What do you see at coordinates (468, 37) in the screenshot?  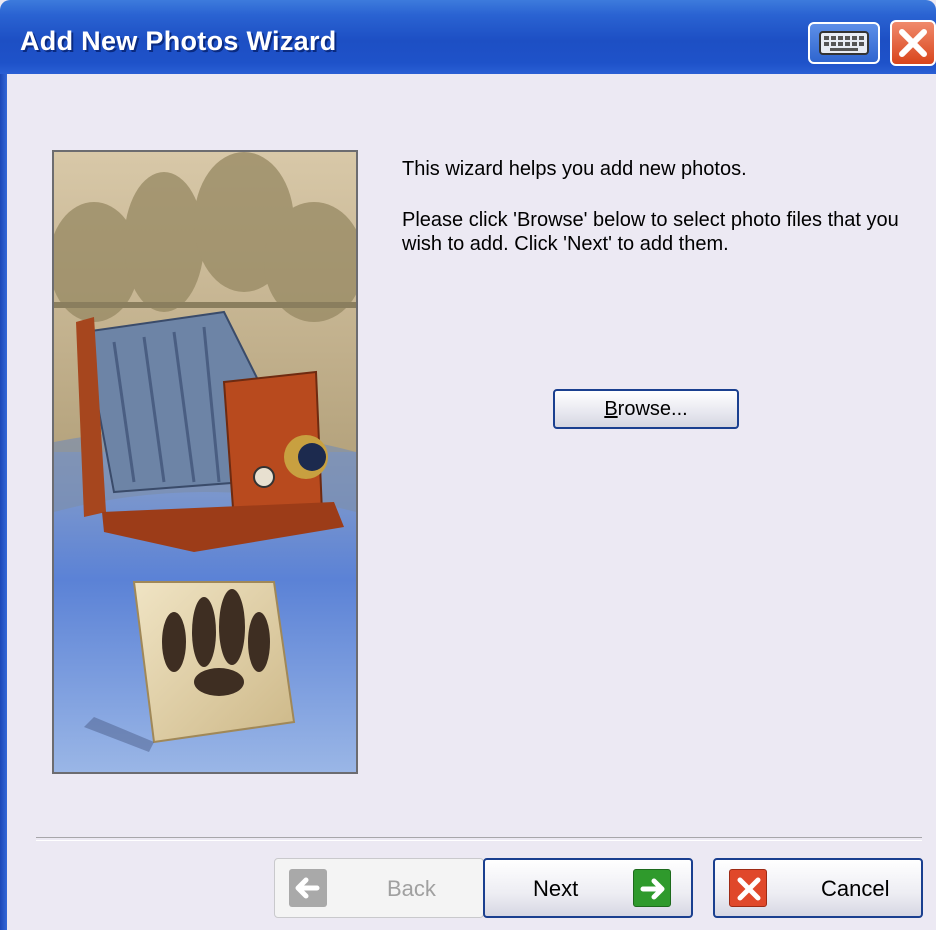 I see `title-bar: Add New Photos Wizard` at bounding box center [468, 37].